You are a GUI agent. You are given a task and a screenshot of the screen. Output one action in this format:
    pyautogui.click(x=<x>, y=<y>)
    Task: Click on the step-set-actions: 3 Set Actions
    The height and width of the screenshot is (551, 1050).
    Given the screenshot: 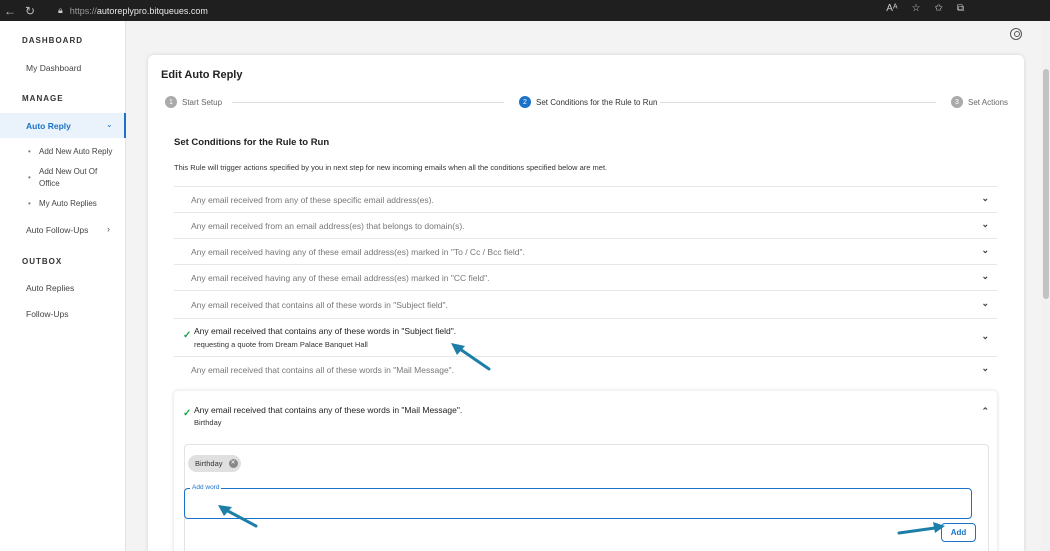 What is the action you would take?
    pyautogui.click(x=979, y=102)
    